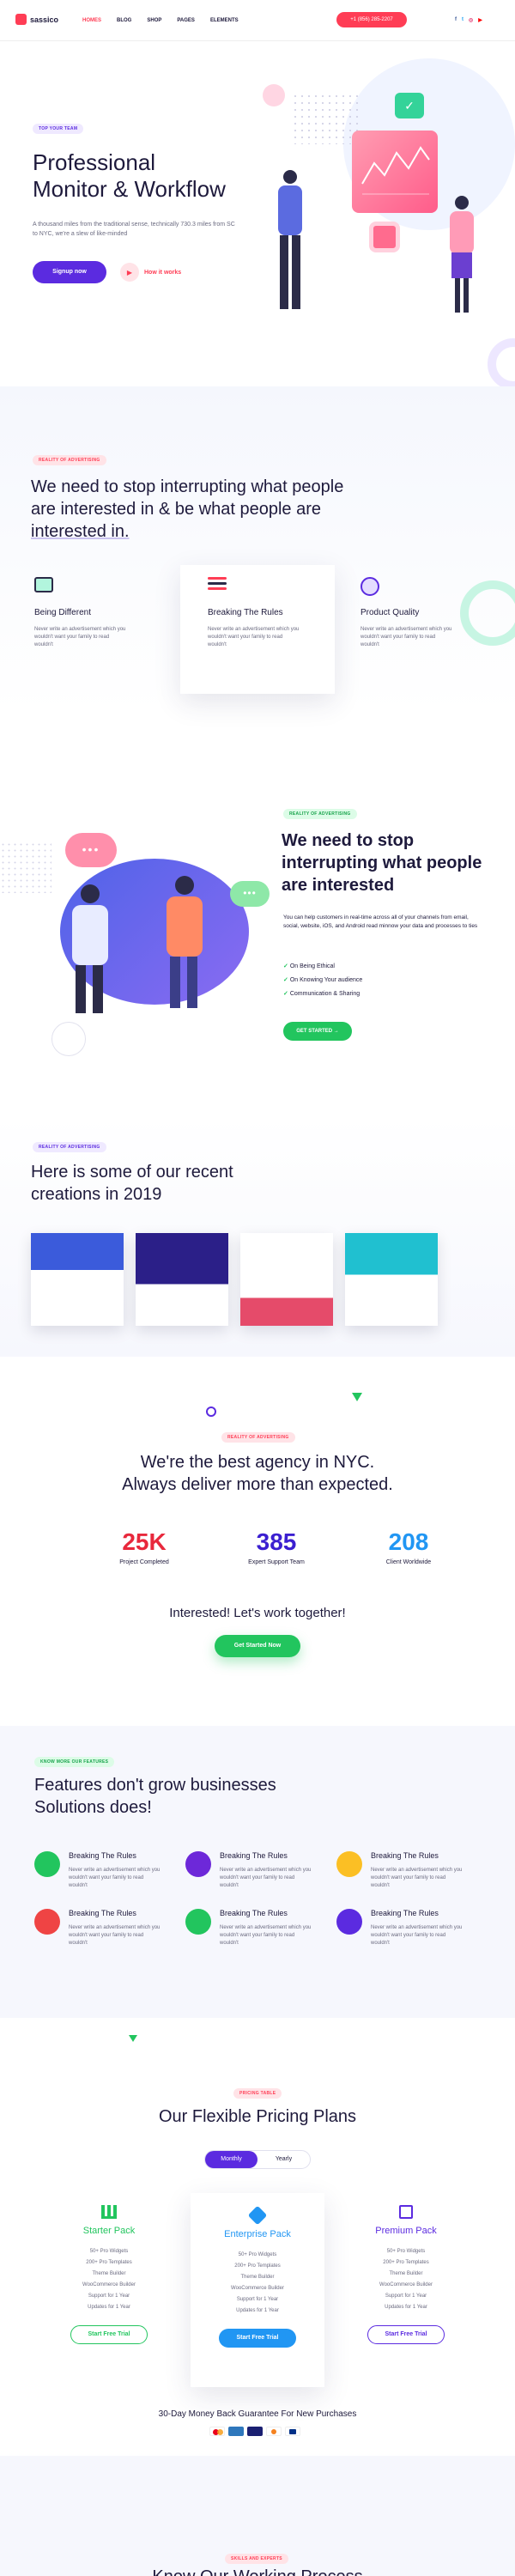 The image size is (515, 2576). I want to click on nav-pages: PAGES, so click(186, 21).